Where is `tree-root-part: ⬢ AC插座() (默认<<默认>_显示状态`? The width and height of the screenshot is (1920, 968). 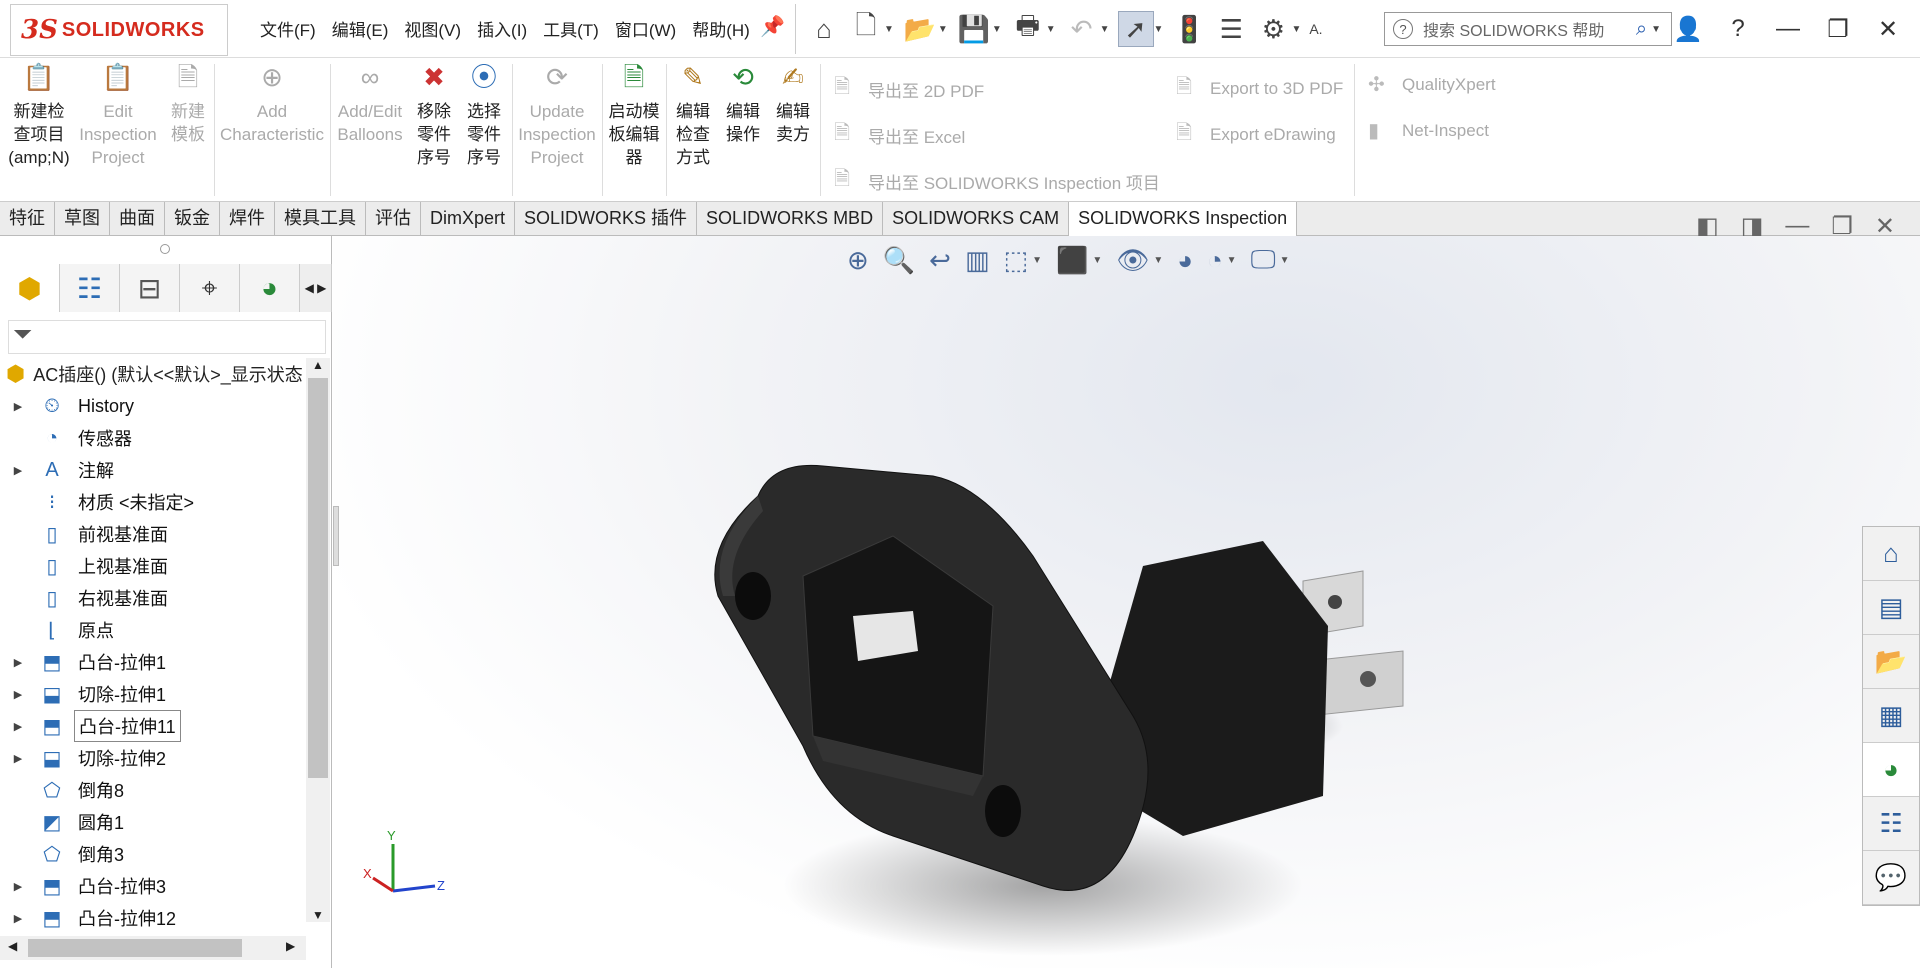 tree-root-part: ⬢ AC插座() (默认<<默认>_显示状态 is located at coordinates (153, 374).